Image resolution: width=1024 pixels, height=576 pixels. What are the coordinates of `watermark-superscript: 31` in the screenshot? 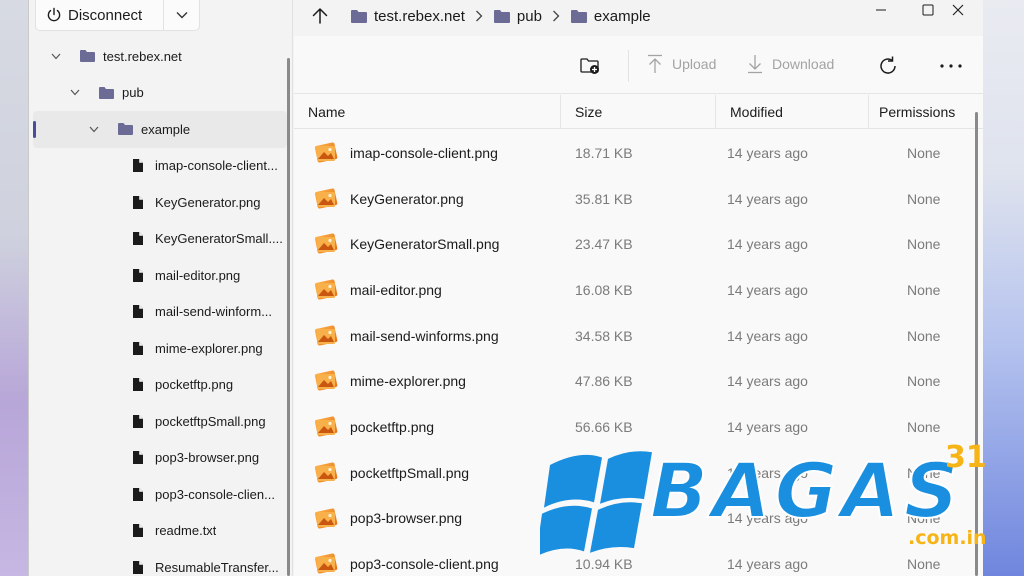 It's located at (966, 457).